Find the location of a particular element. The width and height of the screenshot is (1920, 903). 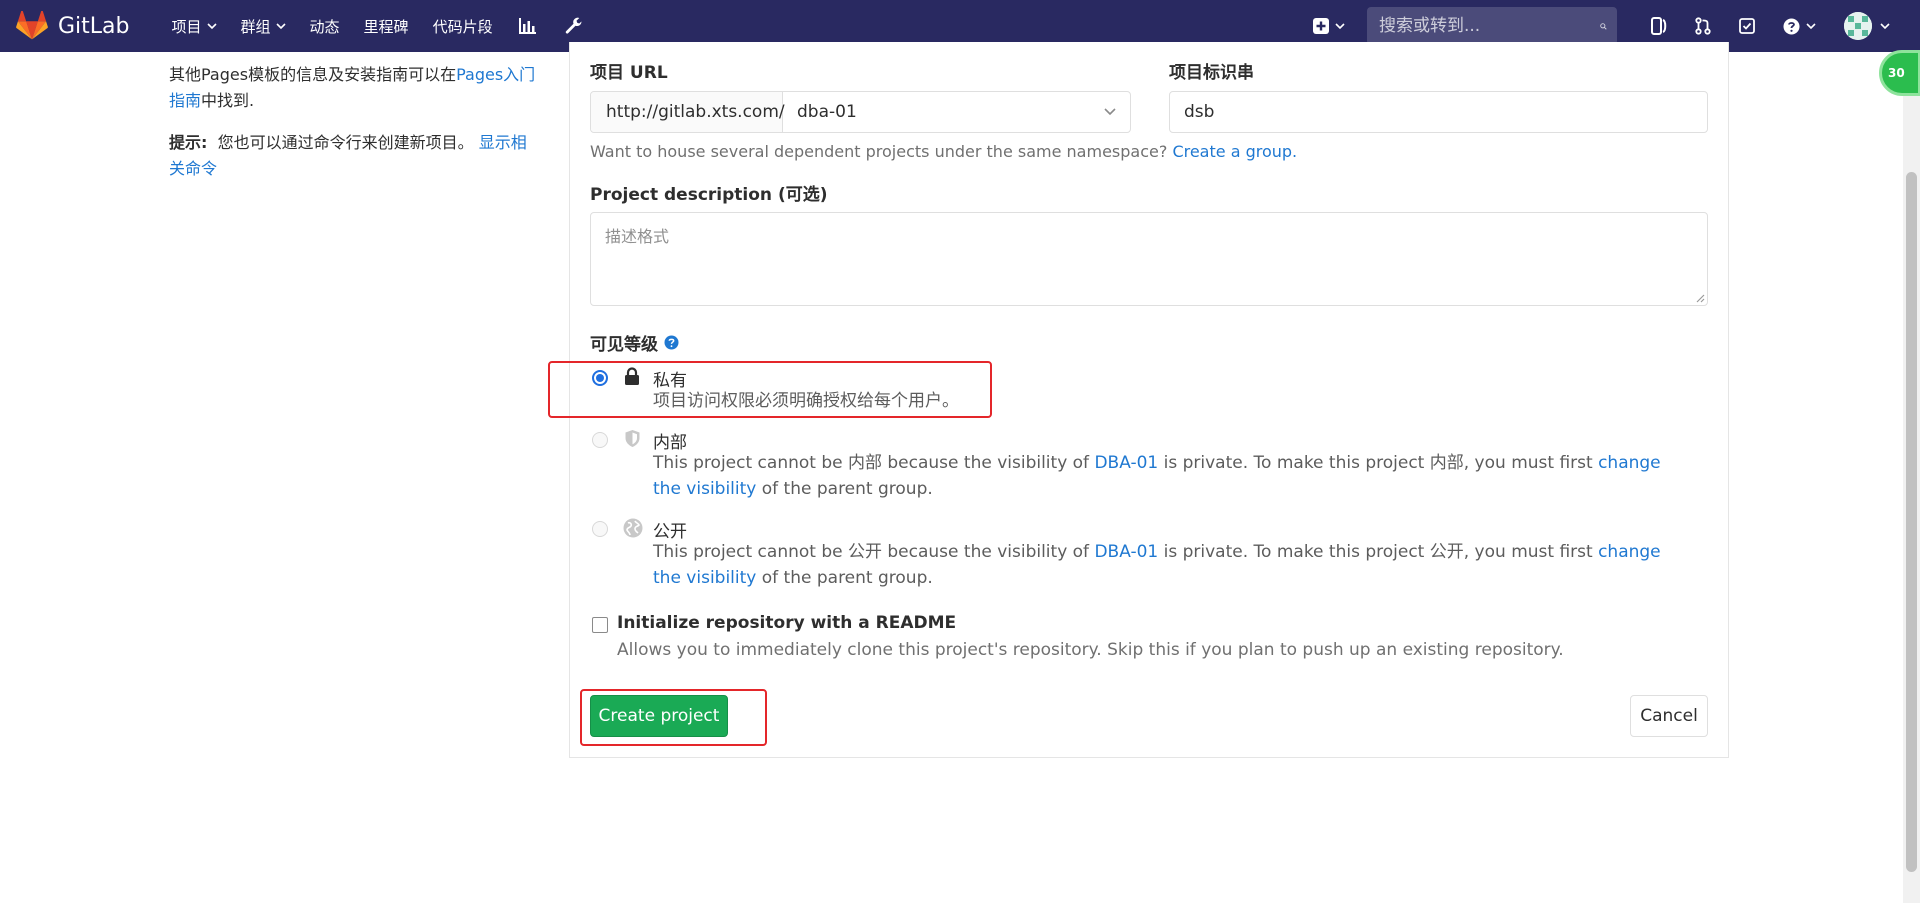

avatar is located at coordinates (1858, 26).